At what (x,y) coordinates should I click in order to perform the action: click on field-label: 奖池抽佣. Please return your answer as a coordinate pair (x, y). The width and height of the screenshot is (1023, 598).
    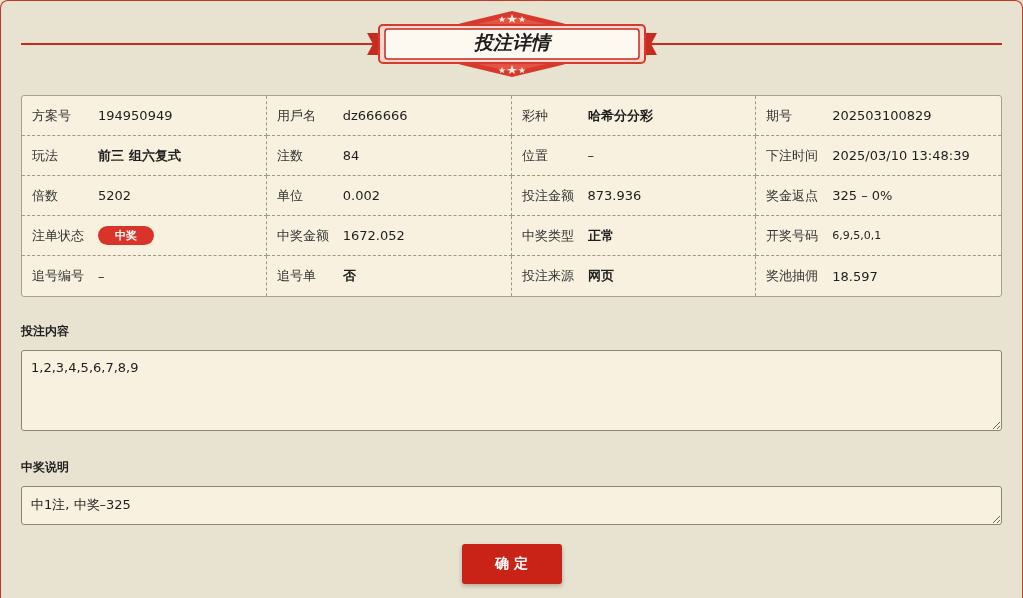
    Looking at the image, I should click on (793, 276).